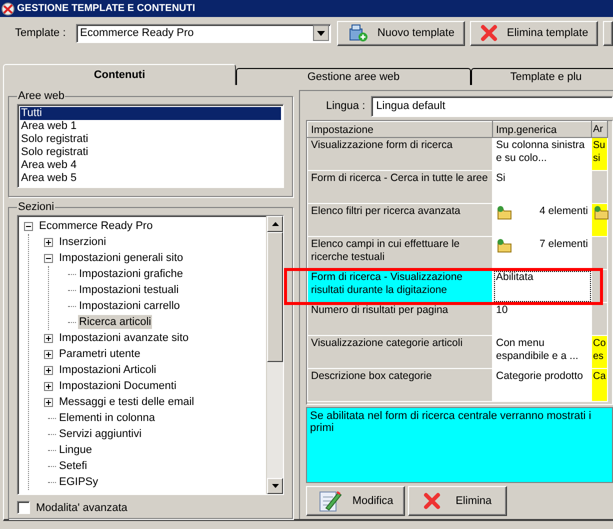 The height and width of the screenshot is (529, 613). Describe the element at coordinates (204, 33) in the screenshot. I see `template-dropdown: Ecommerce Ready Pro` at that location.